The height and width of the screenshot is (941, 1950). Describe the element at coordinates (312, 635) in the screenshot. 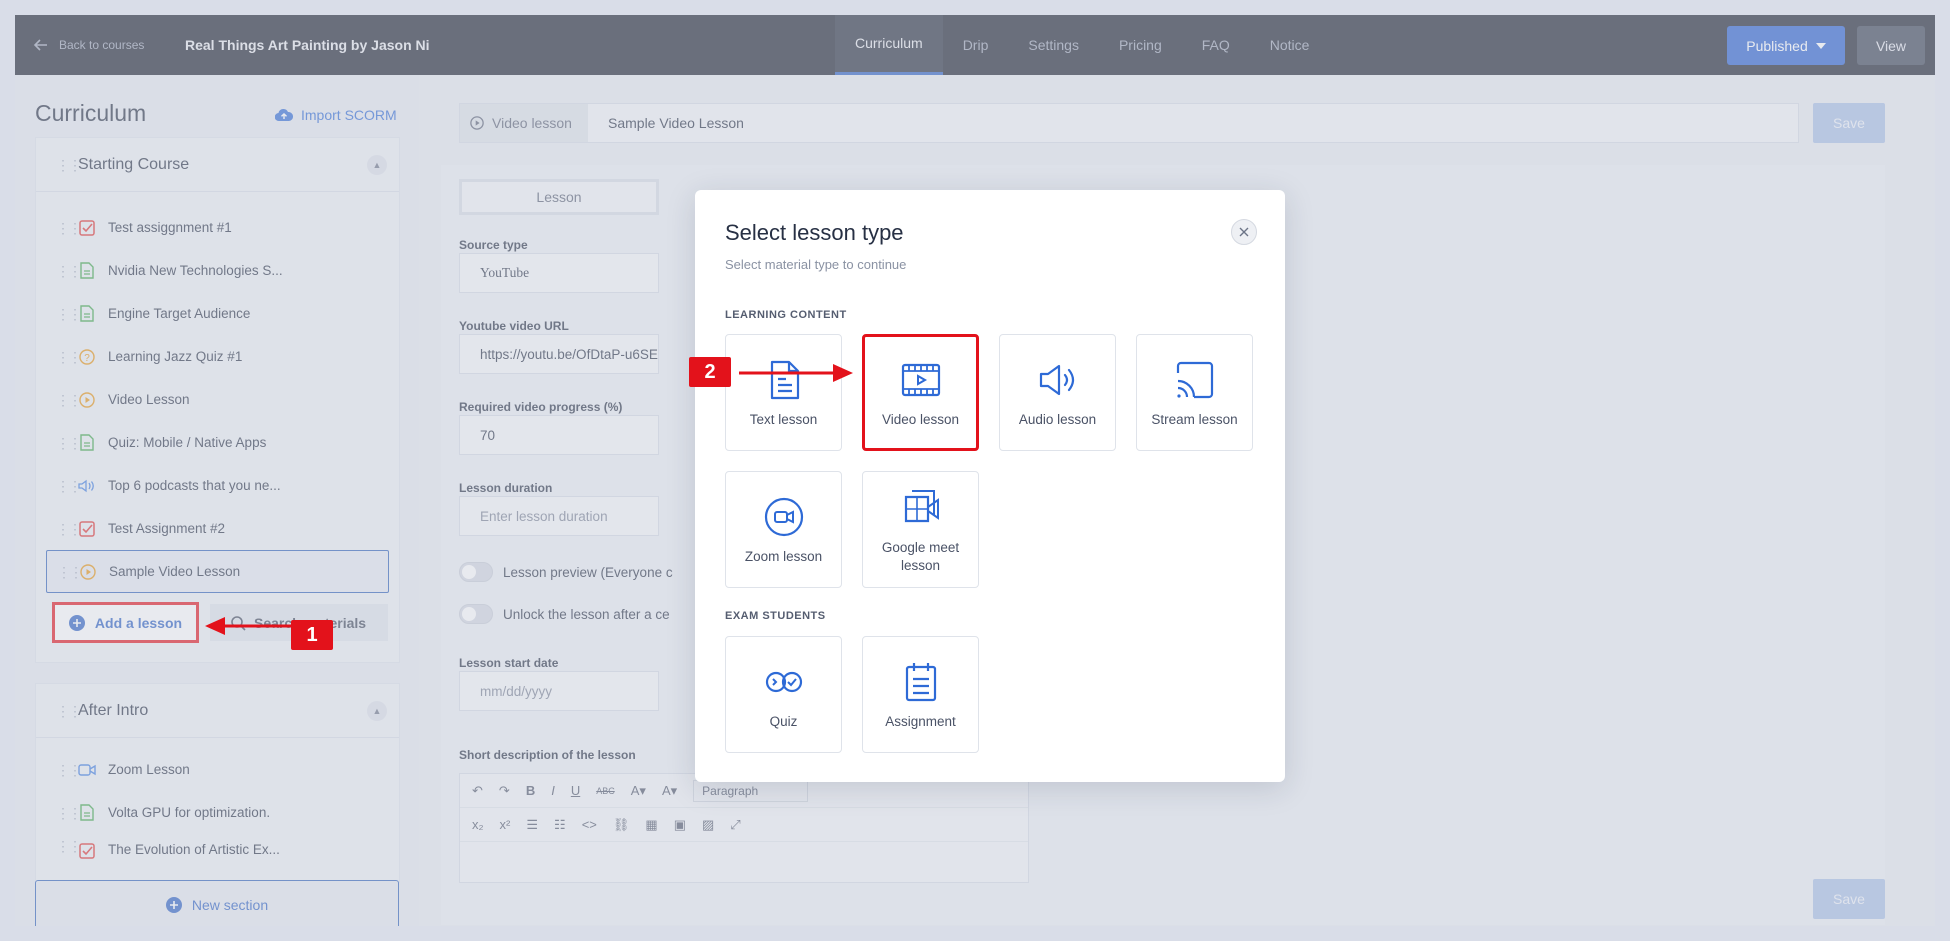

I see `step-badge-1: 1` at that location.